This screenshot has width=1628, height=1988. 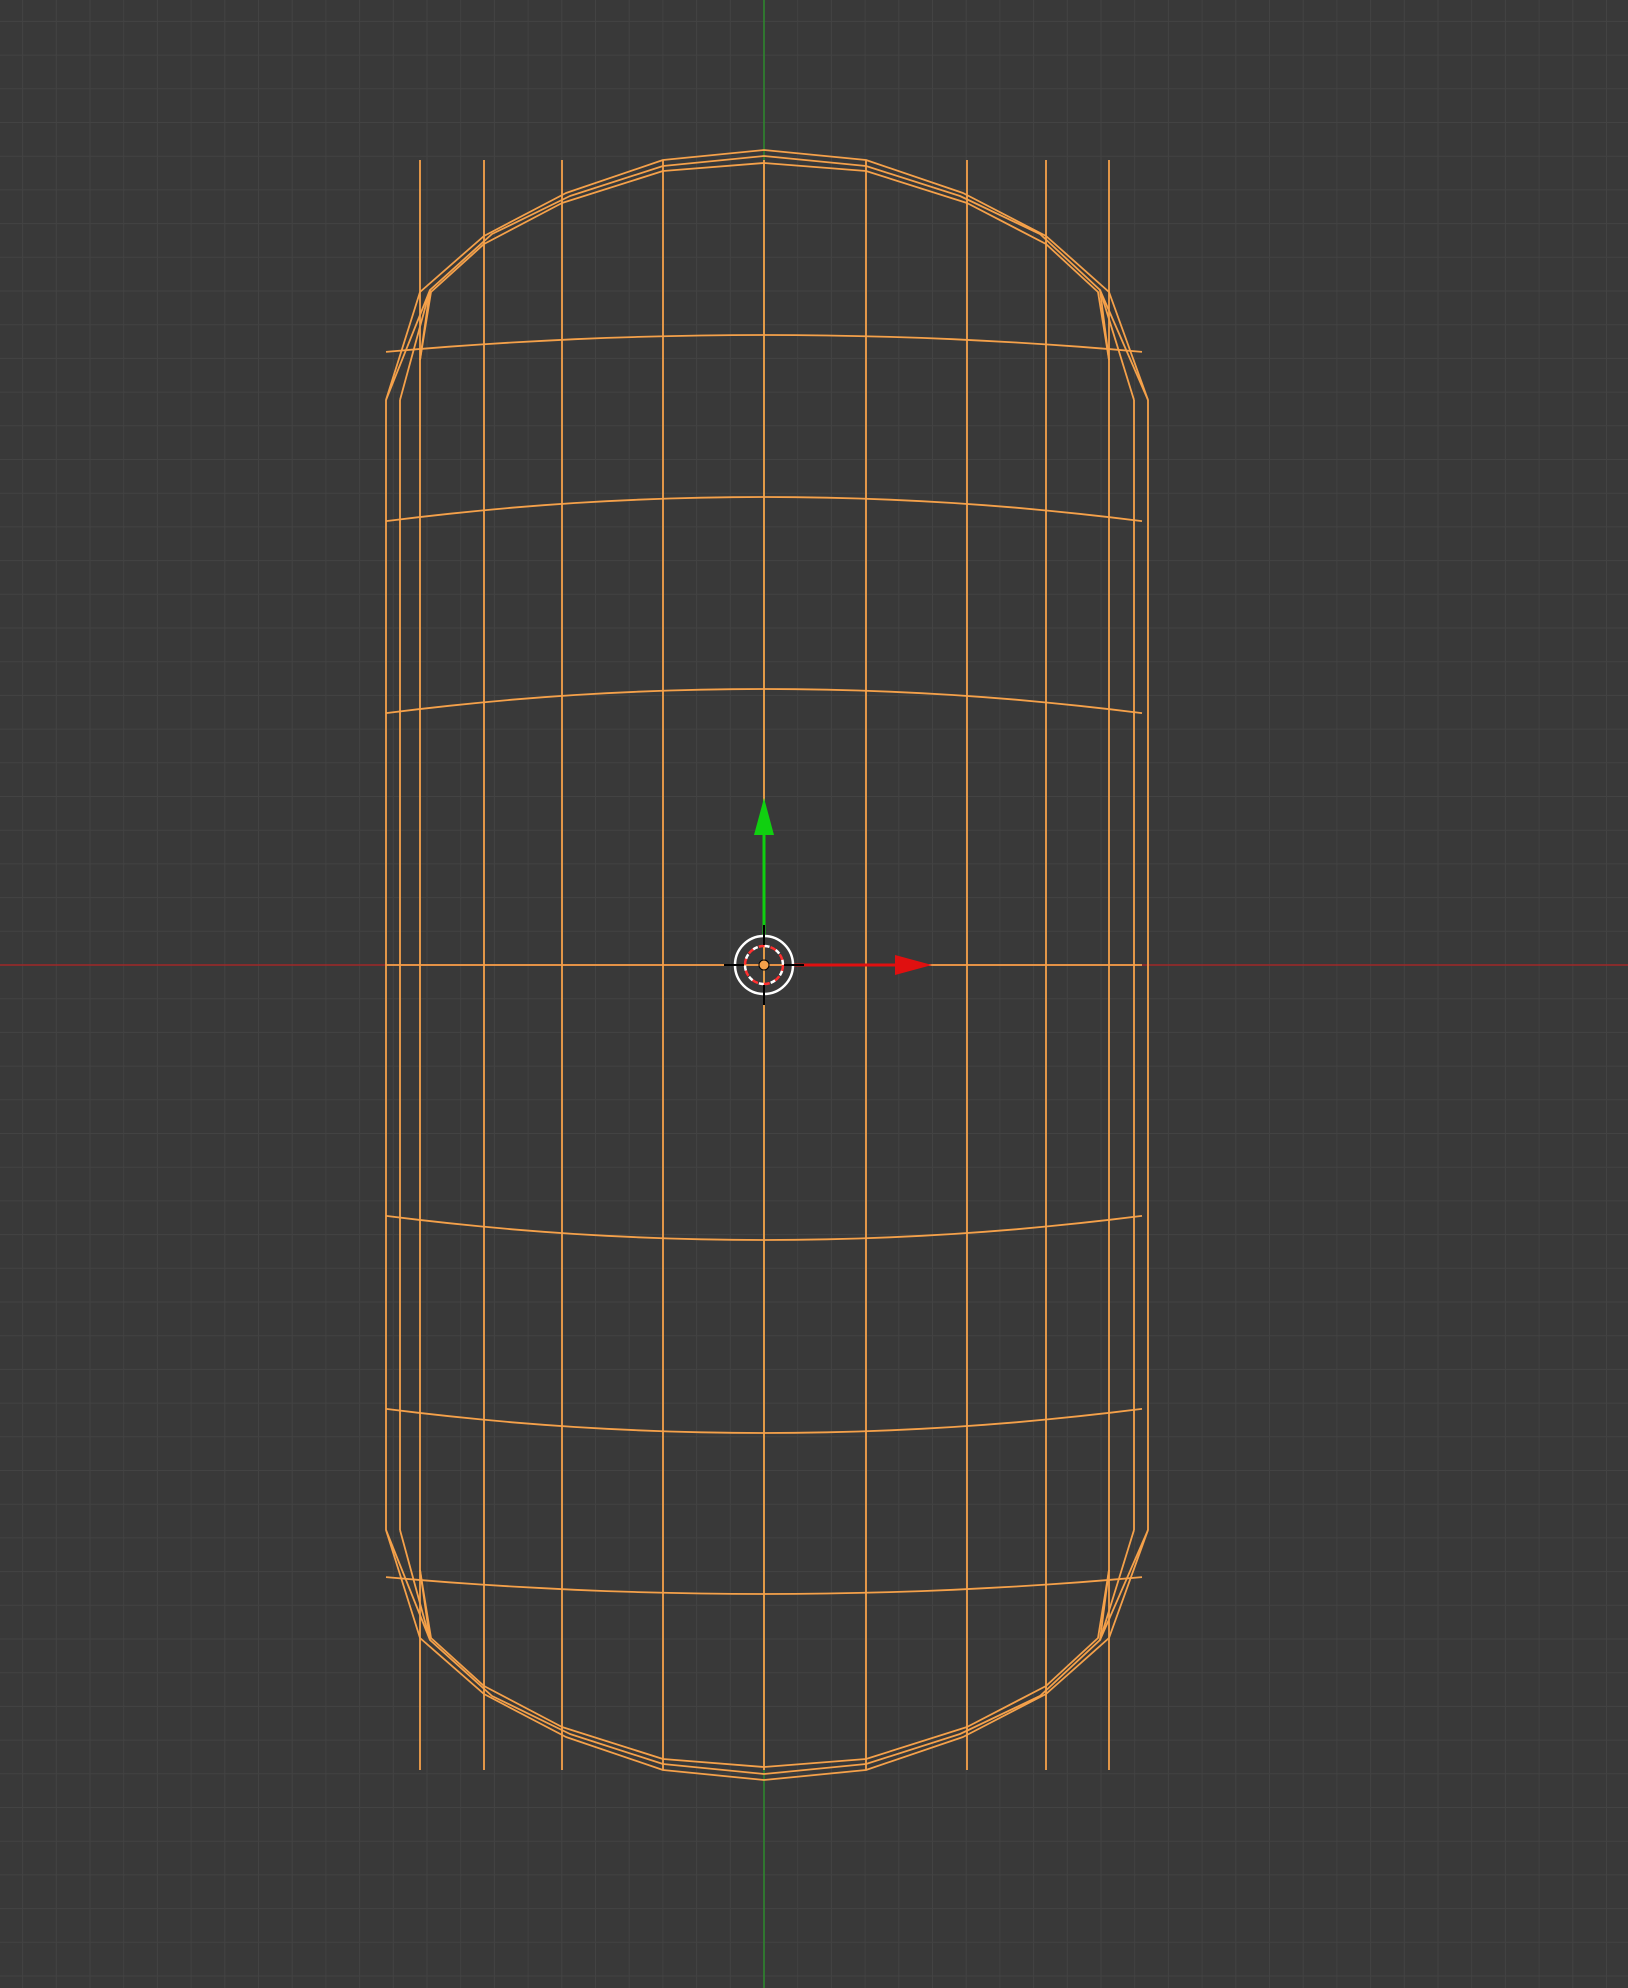 I want to click on 3d-cursor-icon, so click(x=764, y=965).